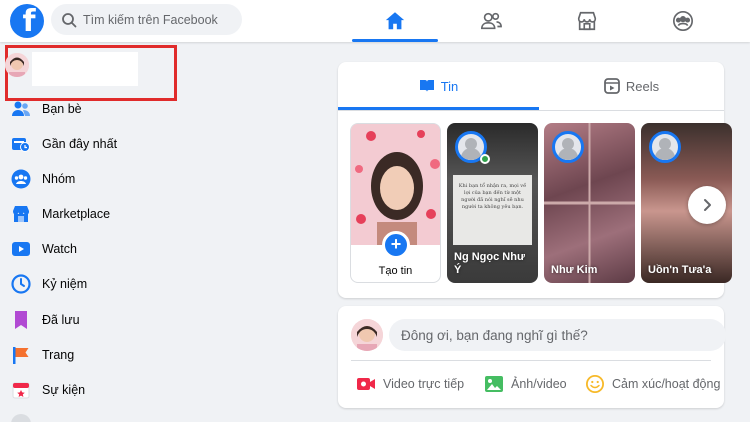 Image resolution: width=750 pixels, height=422 pixels. I want to click on sidebar-item-recent: Gần đây nhất, so click(64, 144).